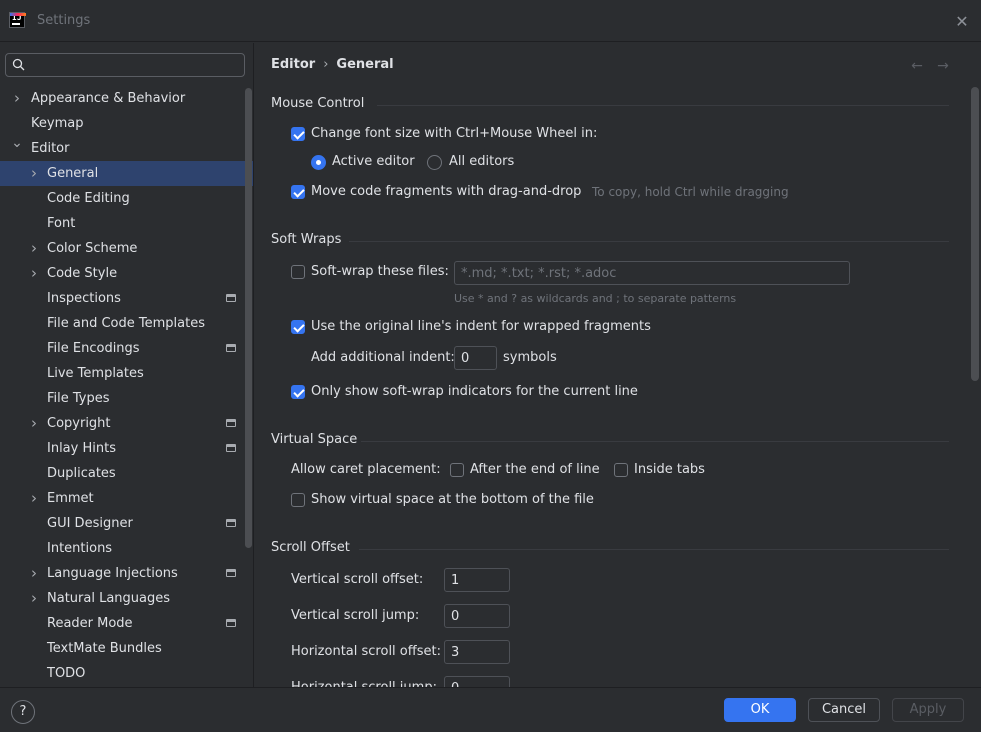 Image resolution: width=981 pixels, height=732 pixels. Describe the element at coordinates (79, 423) in the screenshot. I see `sidebar-item-label: Copyright` at that location.